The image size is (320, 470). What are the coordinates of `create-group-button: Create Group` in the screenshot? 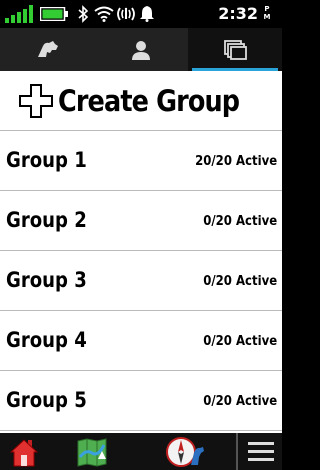 It's located at (141, 101).